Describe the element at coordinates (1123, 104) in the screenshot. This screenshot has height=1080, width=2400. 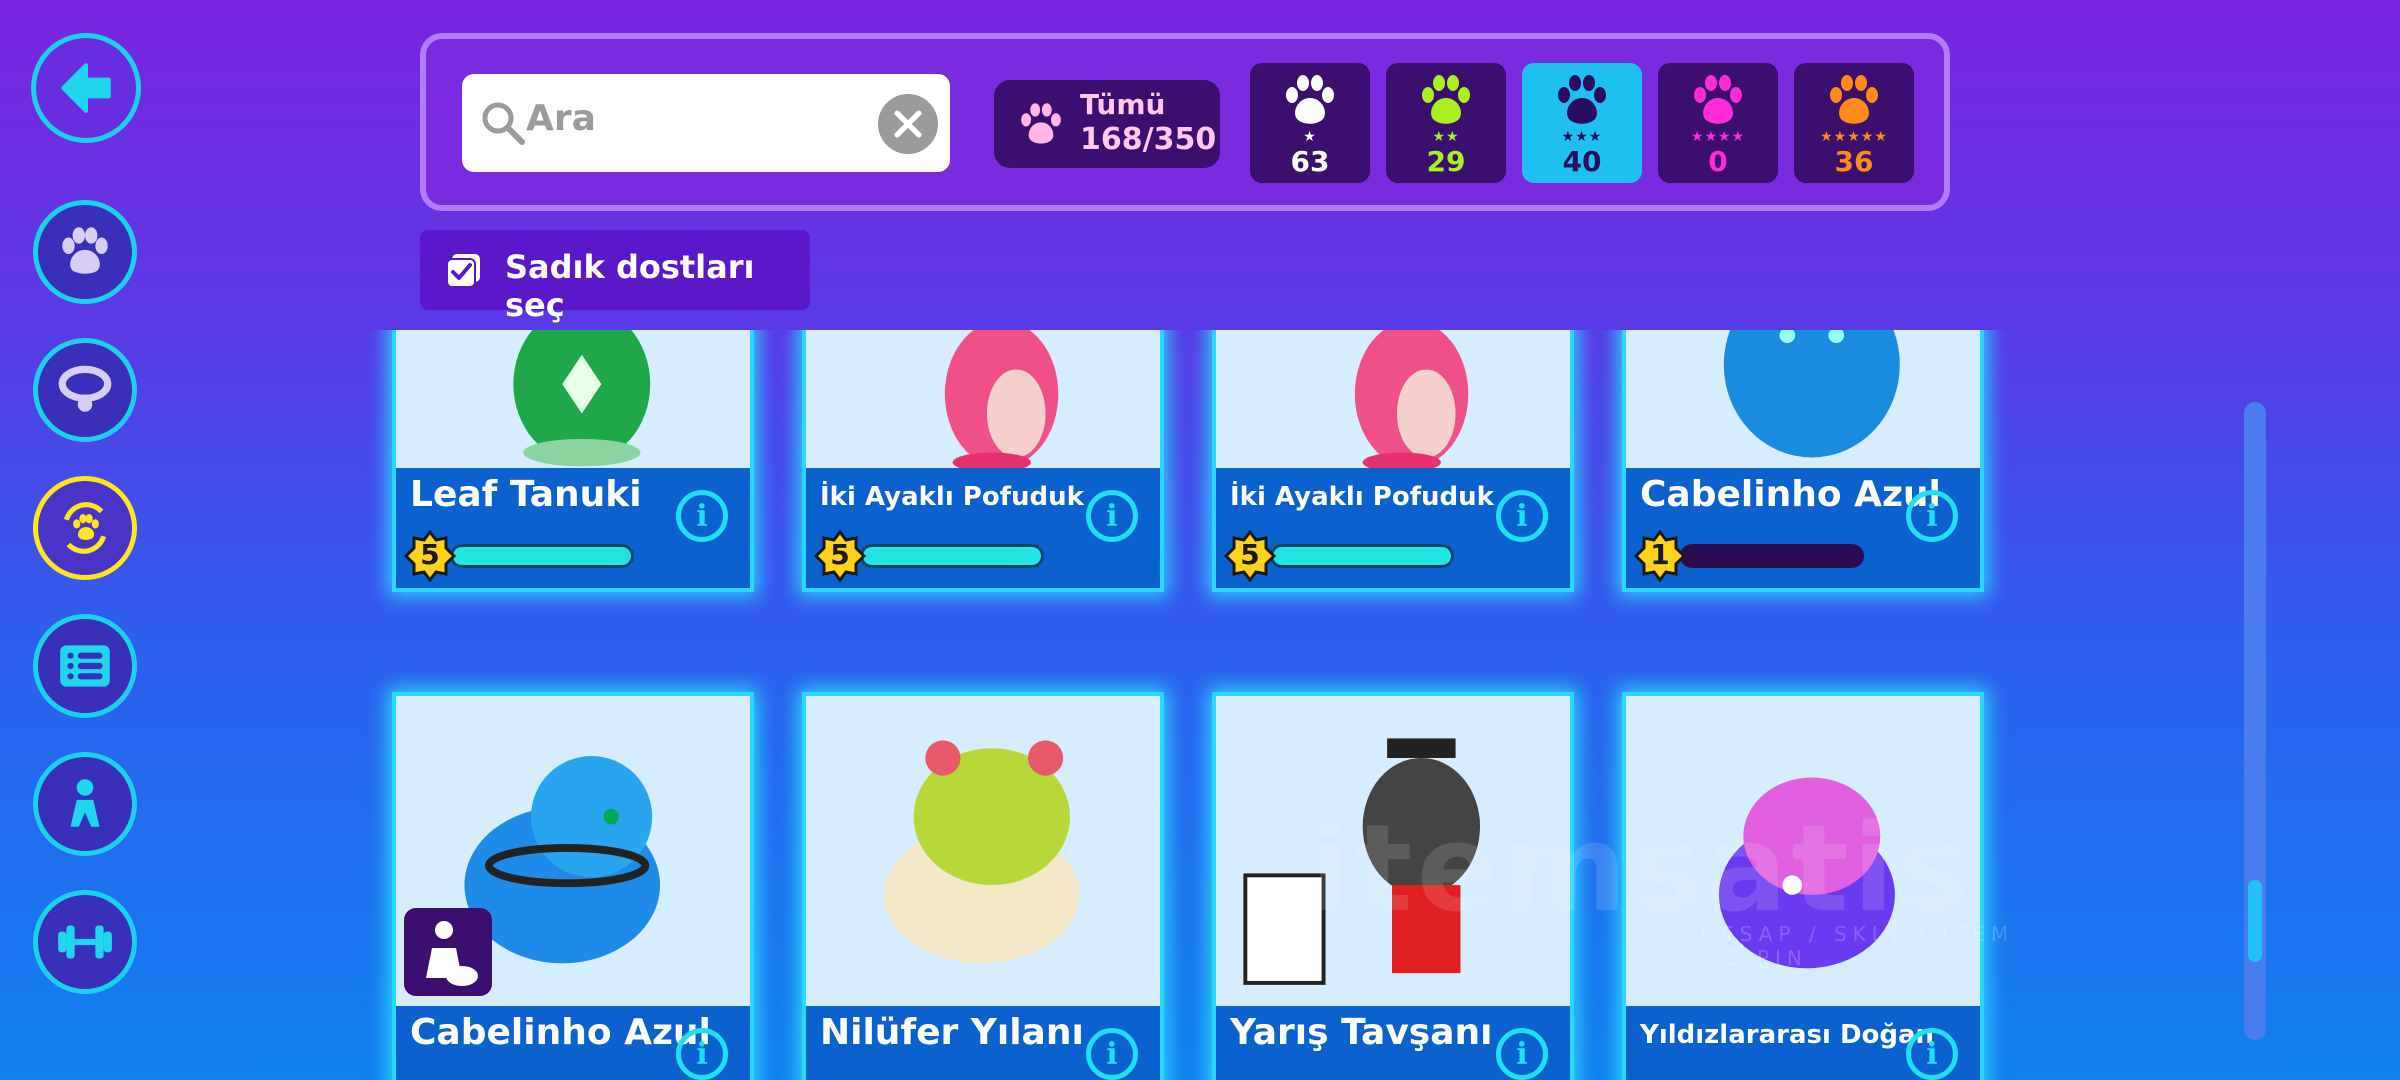
I see `filter-all-label: Tümü` at that location.